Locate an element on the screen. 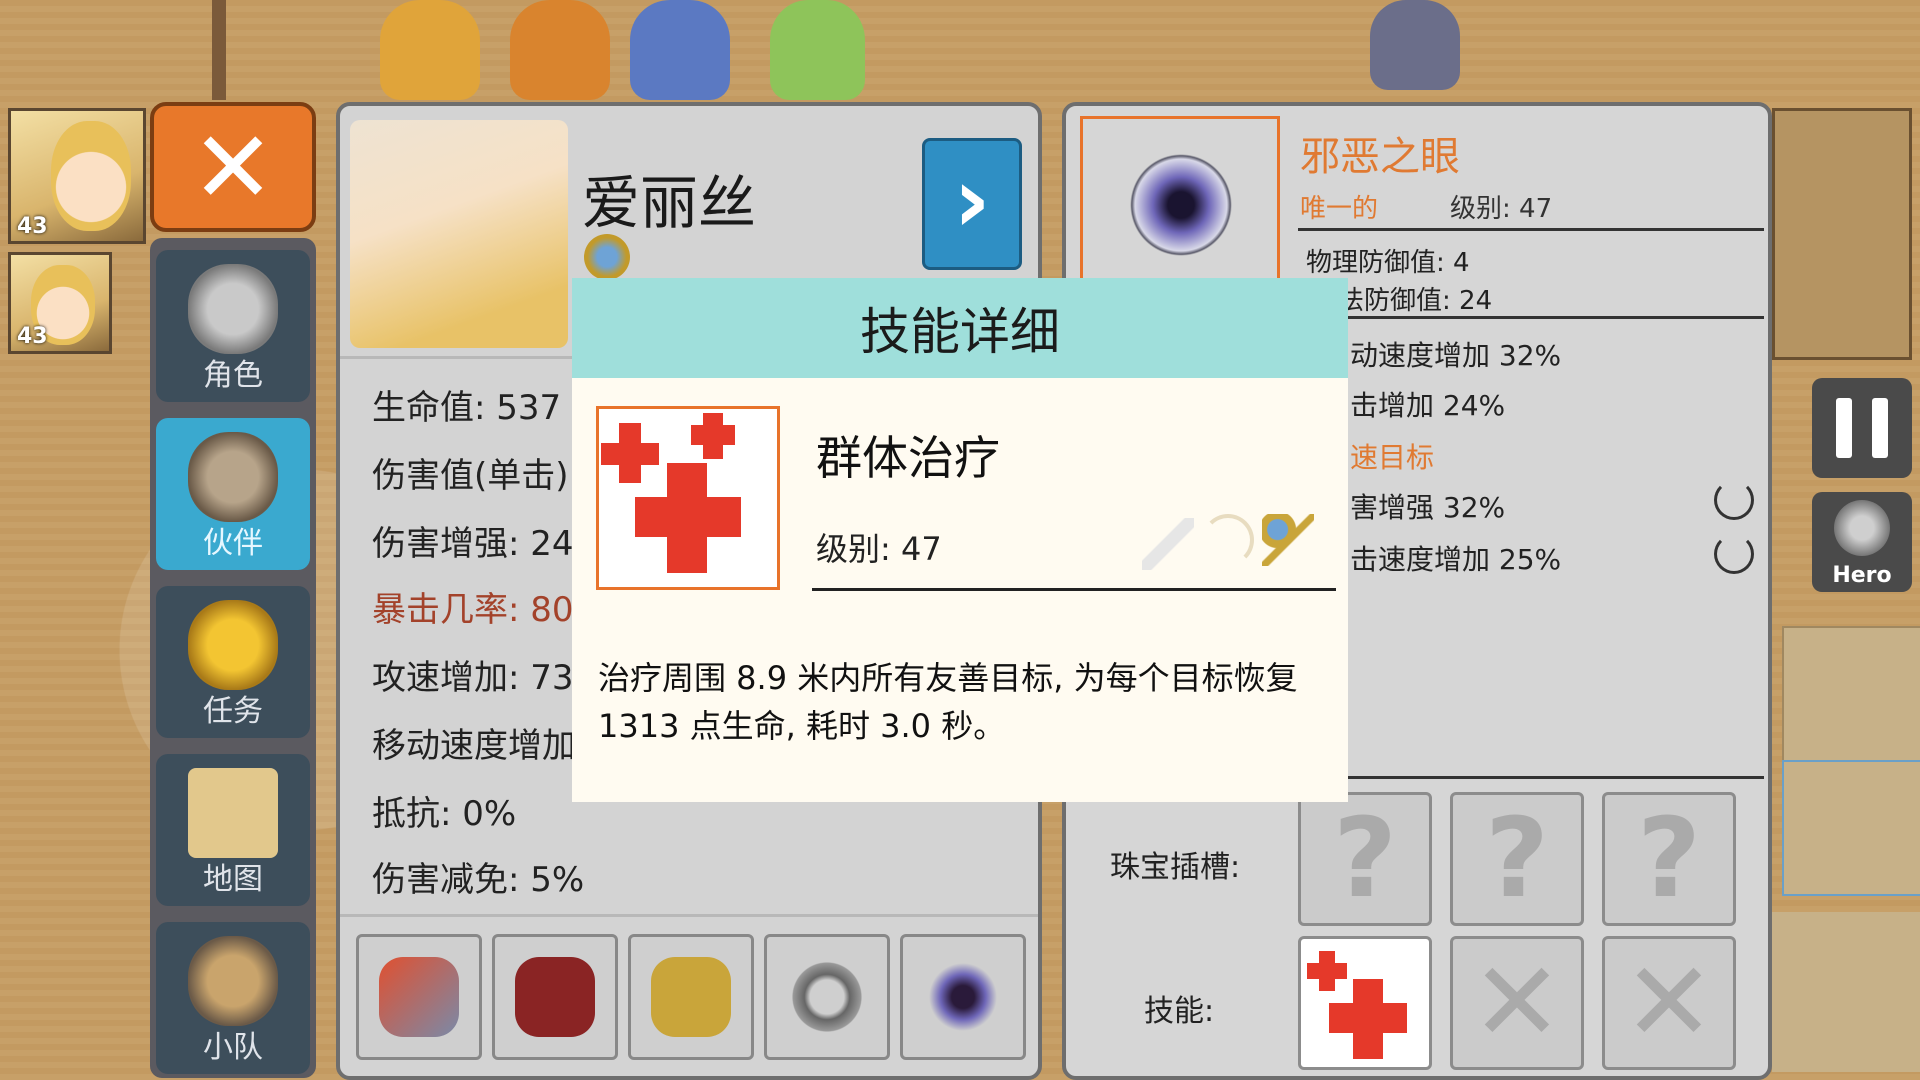  menu-item-character: 角色 is located at coordinates (233, 326).